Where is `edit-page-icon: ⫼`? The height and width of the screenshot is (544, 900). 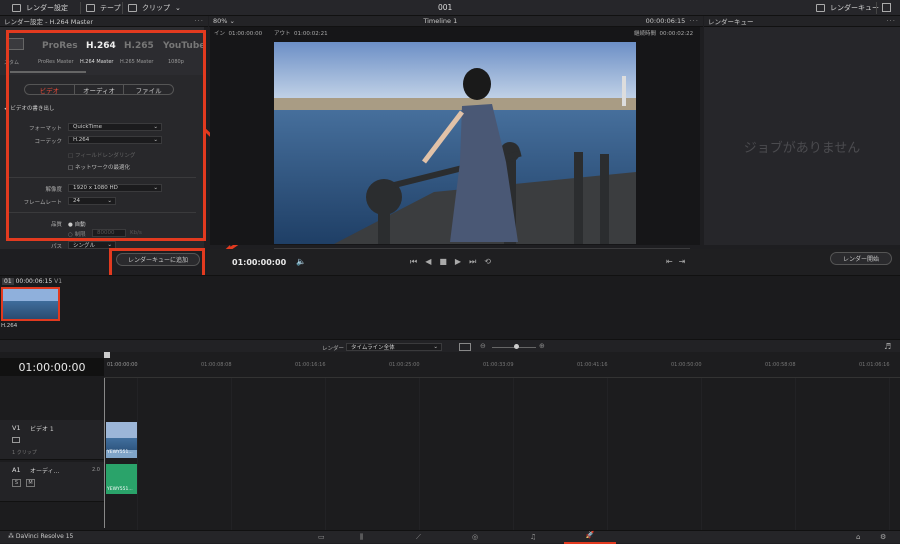
edit-page-icon: ⫼ is located at coordinates (361, 537).